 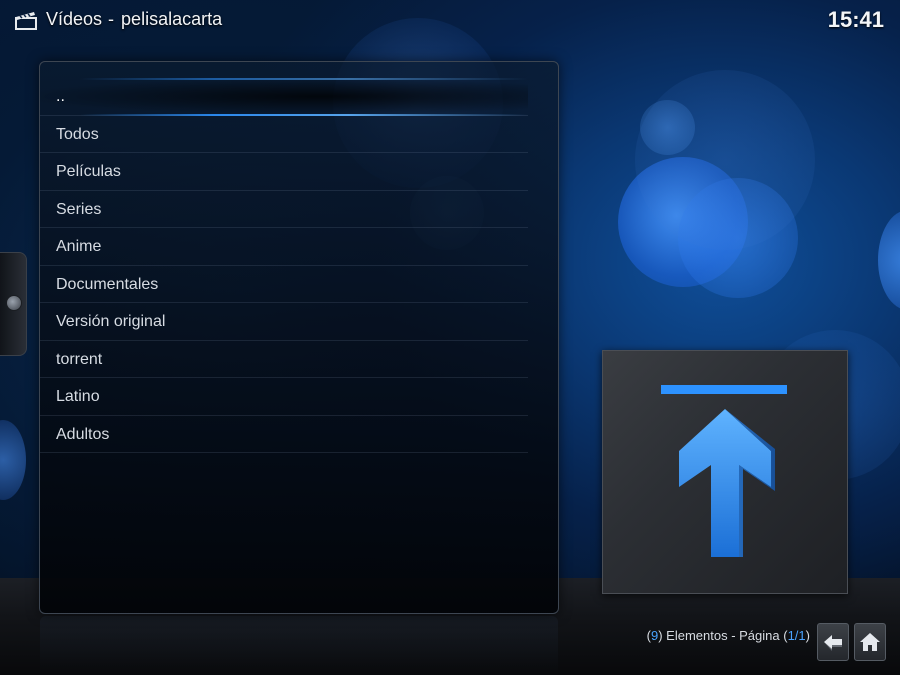 I want to click on list-item-label: .., so click(x=60, y=96).